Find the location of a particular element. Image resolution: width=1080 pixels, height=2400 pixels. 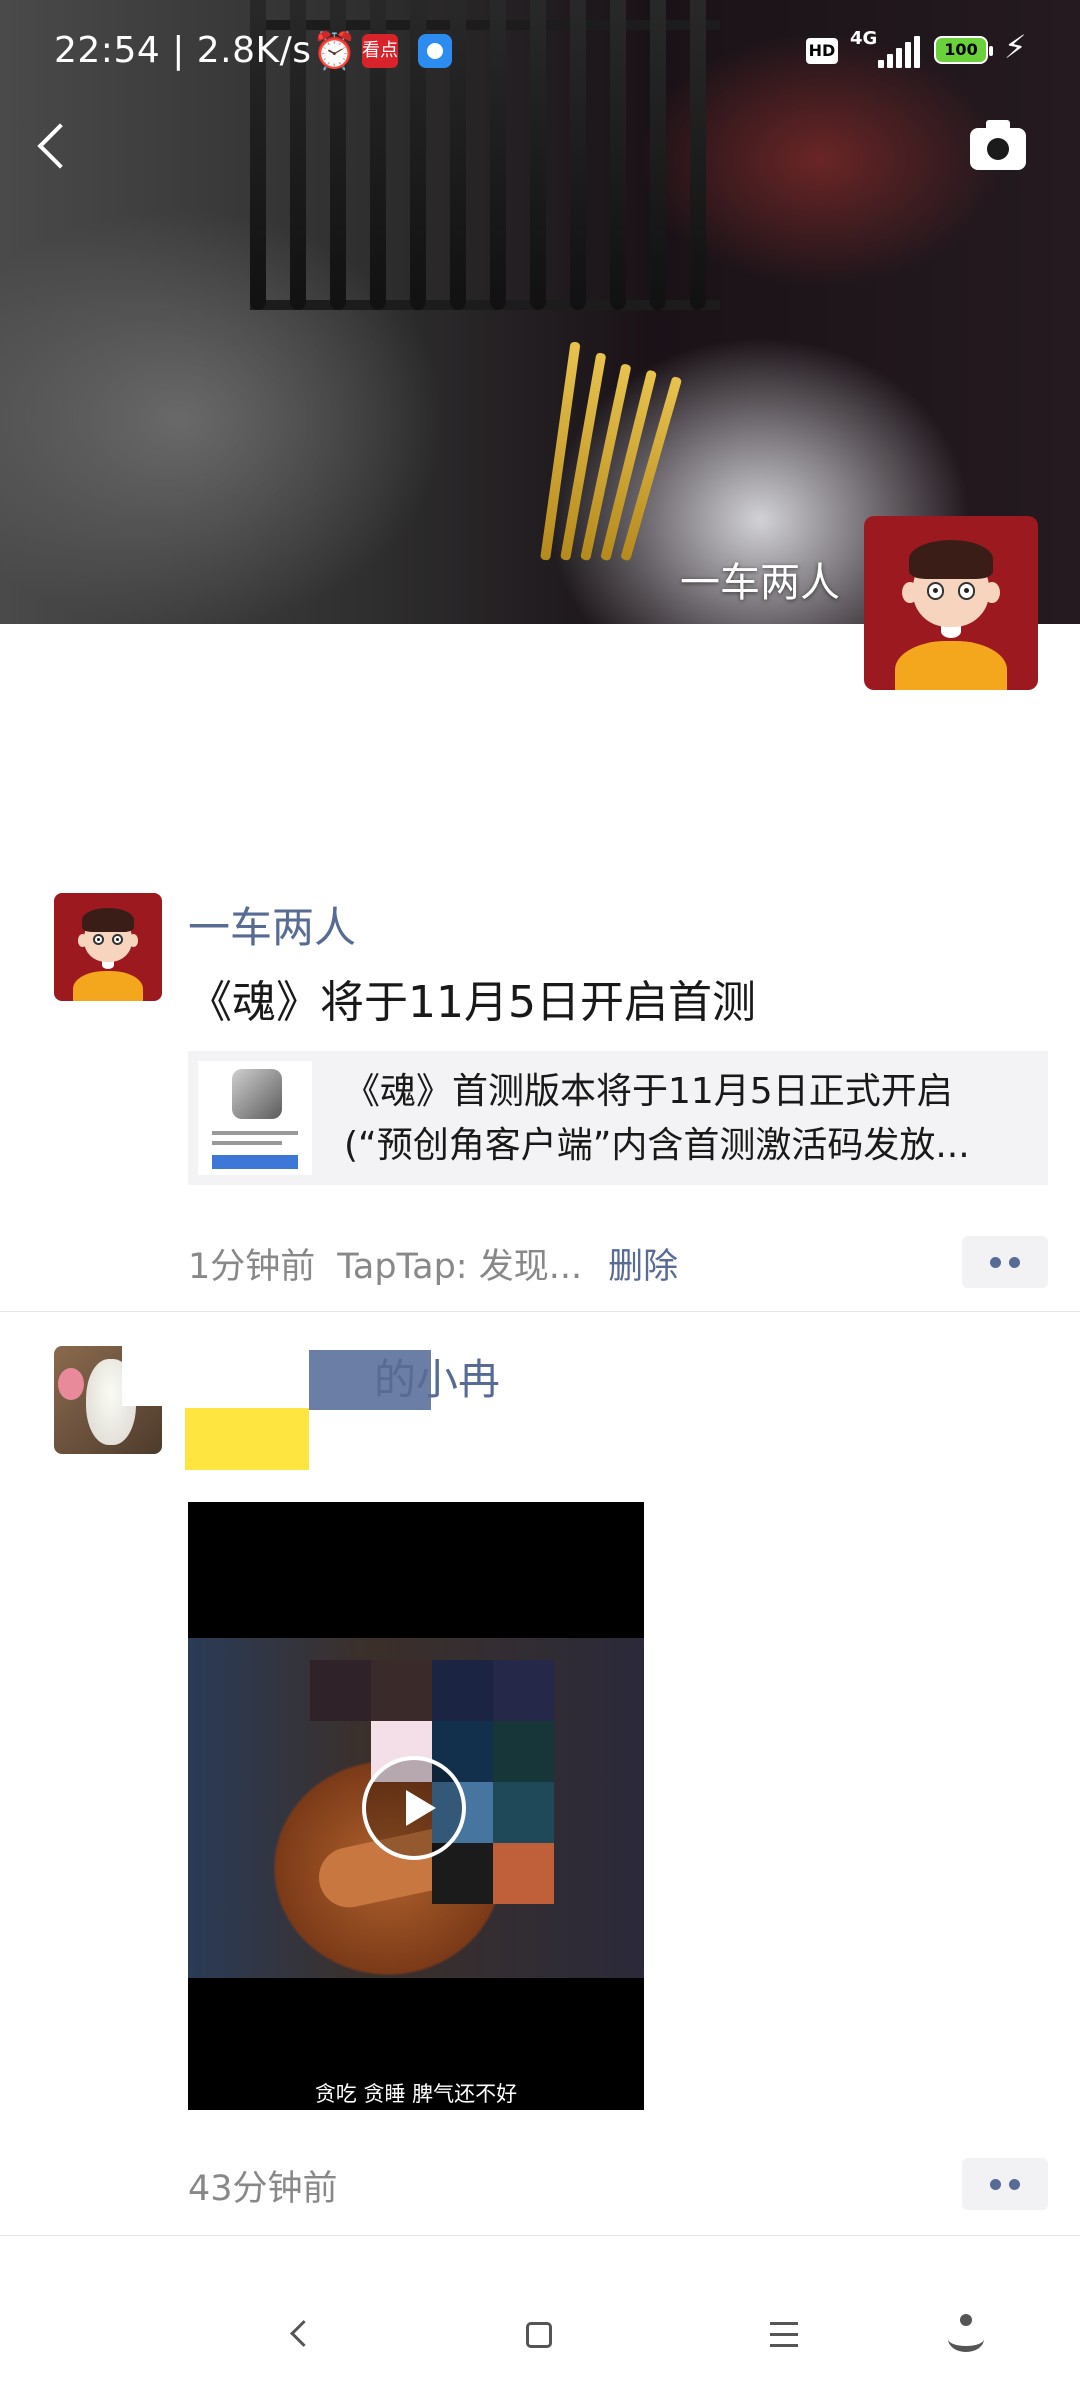

status-bar: 22:54 | 2.8K/s ⏰ 看点 HD 4G 100 ⚡ is located at coordinates (540, 50).